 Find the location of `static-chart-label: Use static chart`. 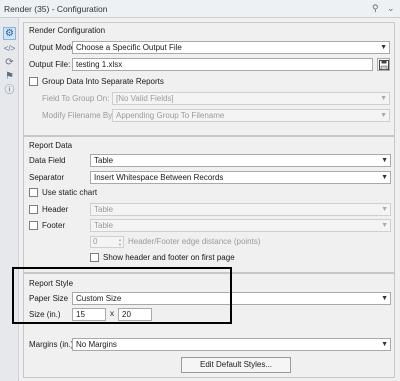

static-chart-label: Use static chart is located at coordinates (70, 192).